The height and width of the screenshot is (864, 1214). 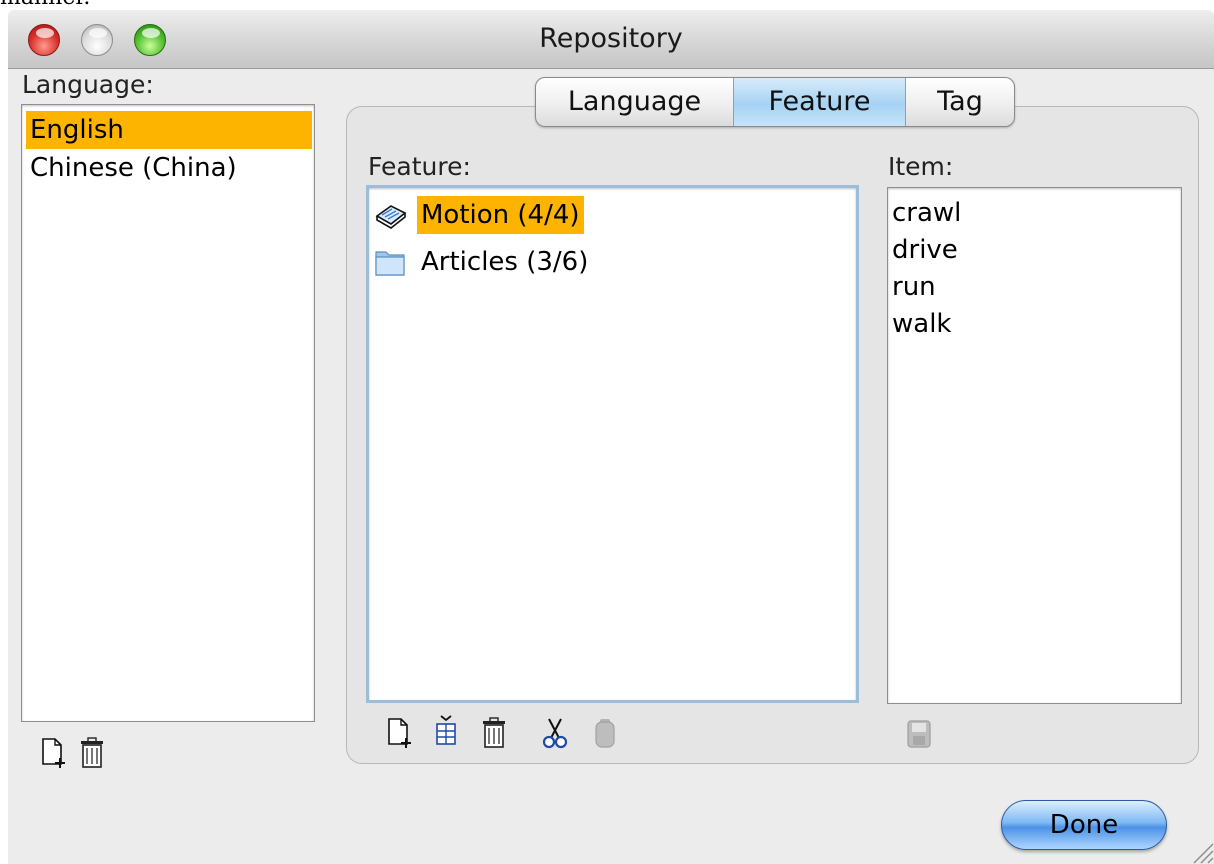 I want to click on language-list-label: Language:, so click(x=88, y=84).